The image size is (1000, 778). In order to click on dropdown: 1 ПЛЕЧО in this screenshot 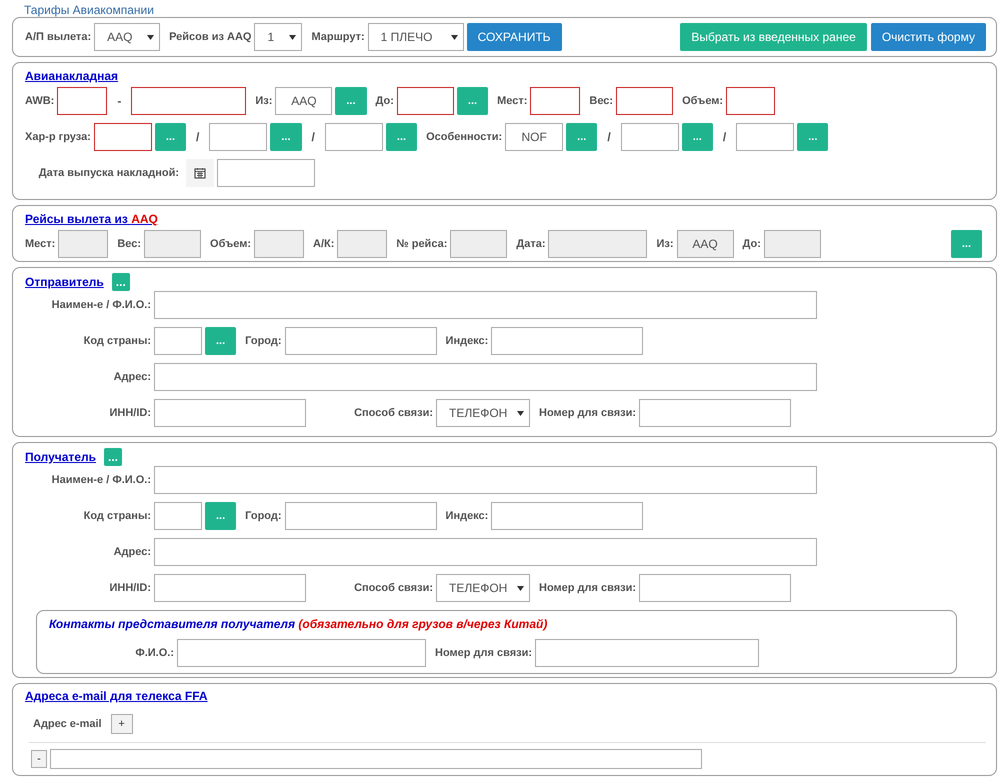, I will do `click(416, 37)`.